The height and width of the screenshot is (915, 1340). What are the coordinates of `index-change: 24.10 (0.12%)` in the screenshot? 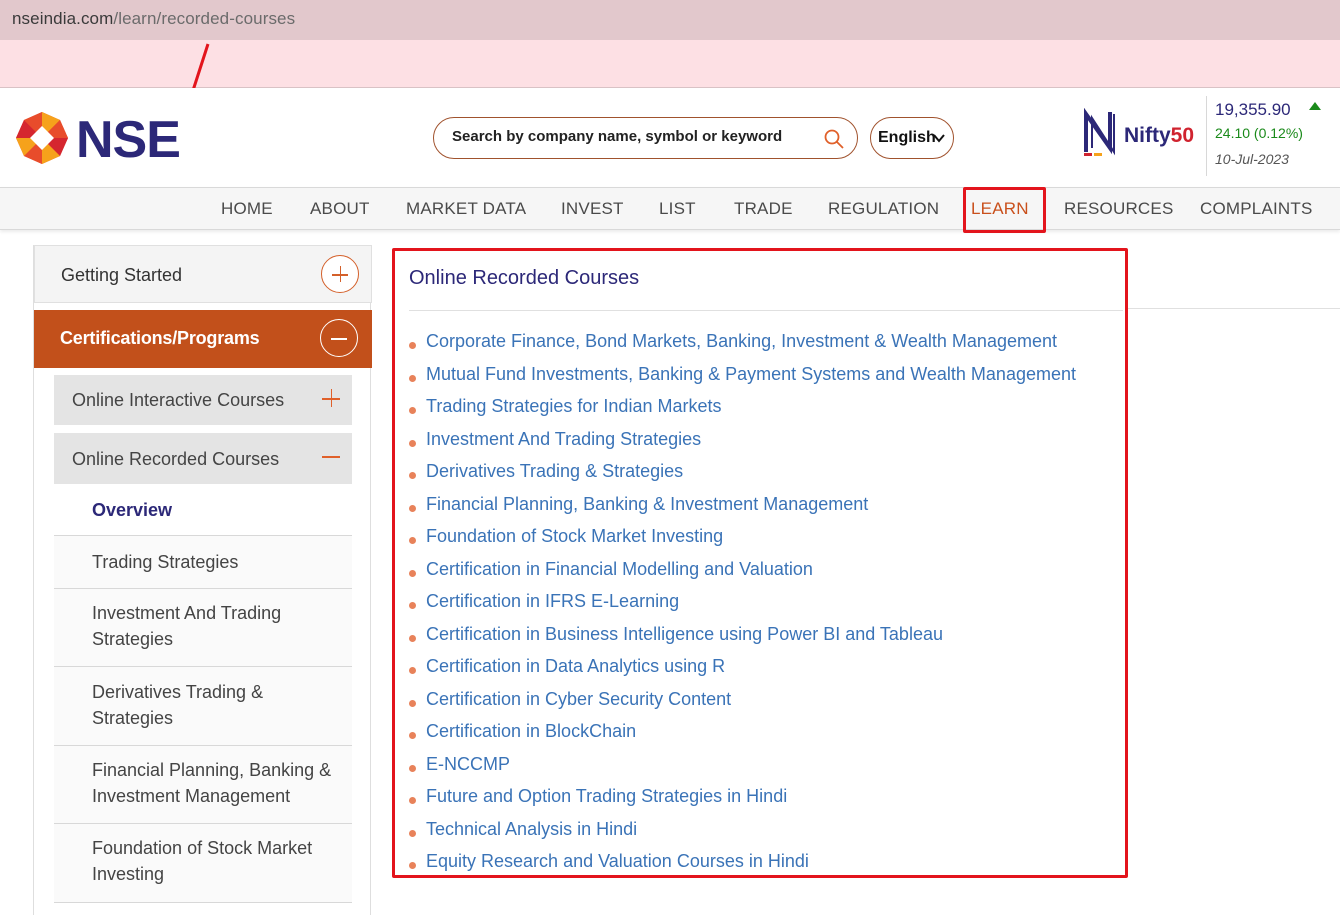 It's located at (1259, 133).